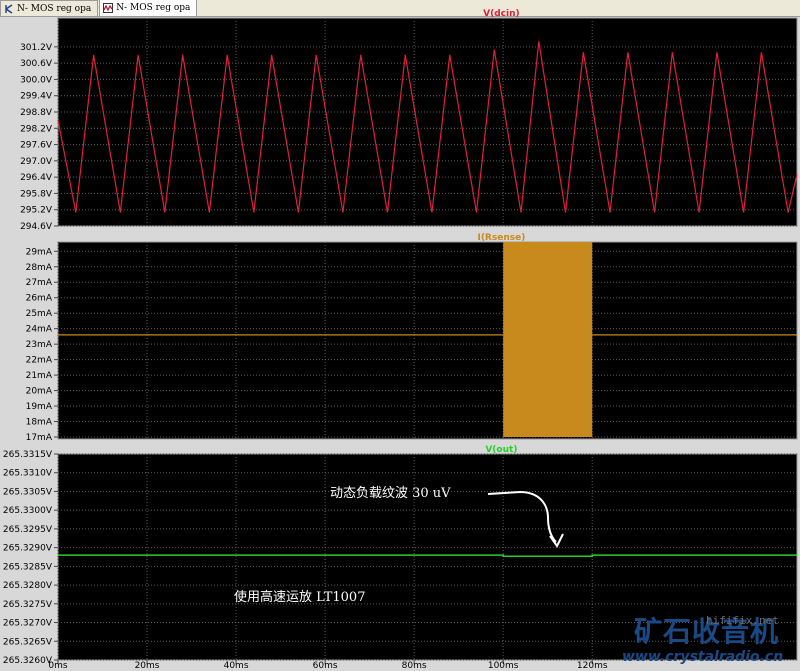  Describe the element at coordinates (39, 376) in the screenshot. I see `y-tick-label: 21mA` at that location.